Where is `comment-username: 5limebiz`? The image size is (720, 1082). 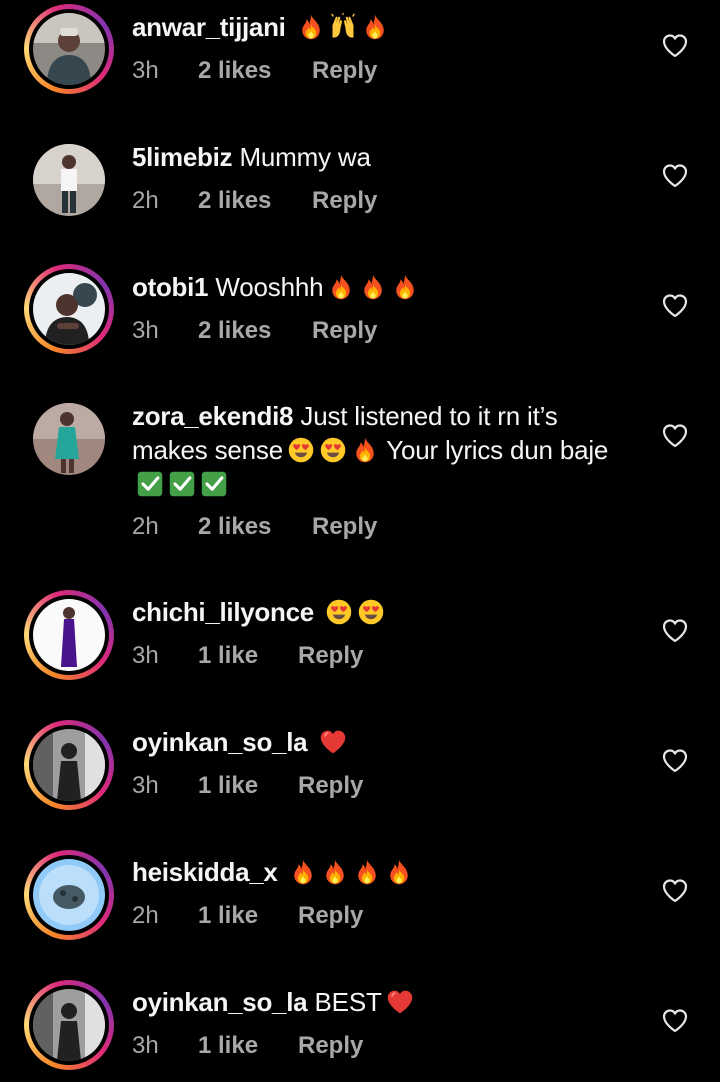 comment-username: 5limebiz is located at coordinates (182, 157).